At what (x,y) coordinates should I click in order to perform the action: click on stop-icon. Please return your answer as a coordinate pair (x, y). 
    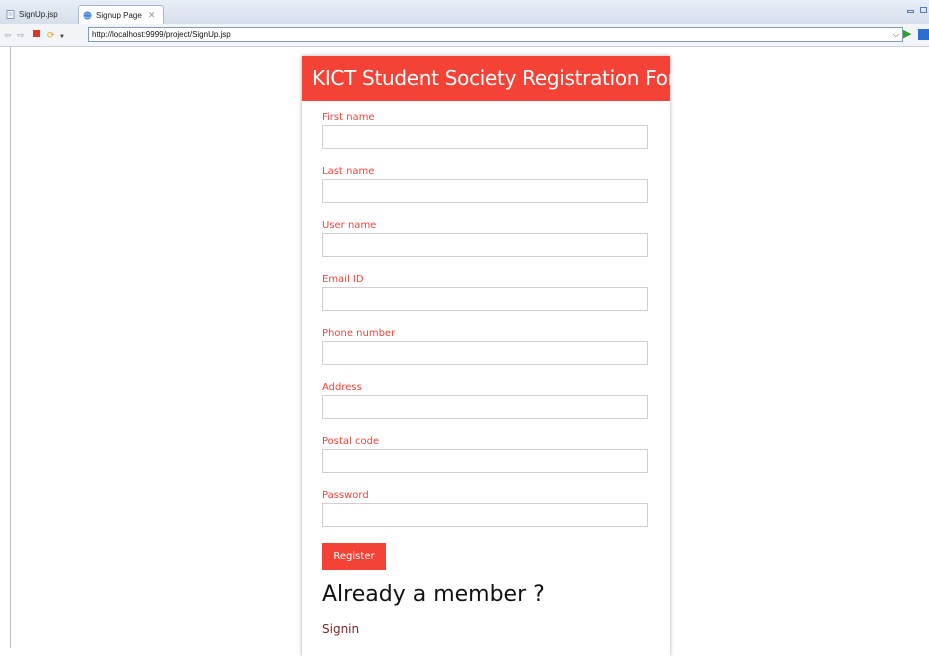
    Looking at the image, I should click on (36, 33).